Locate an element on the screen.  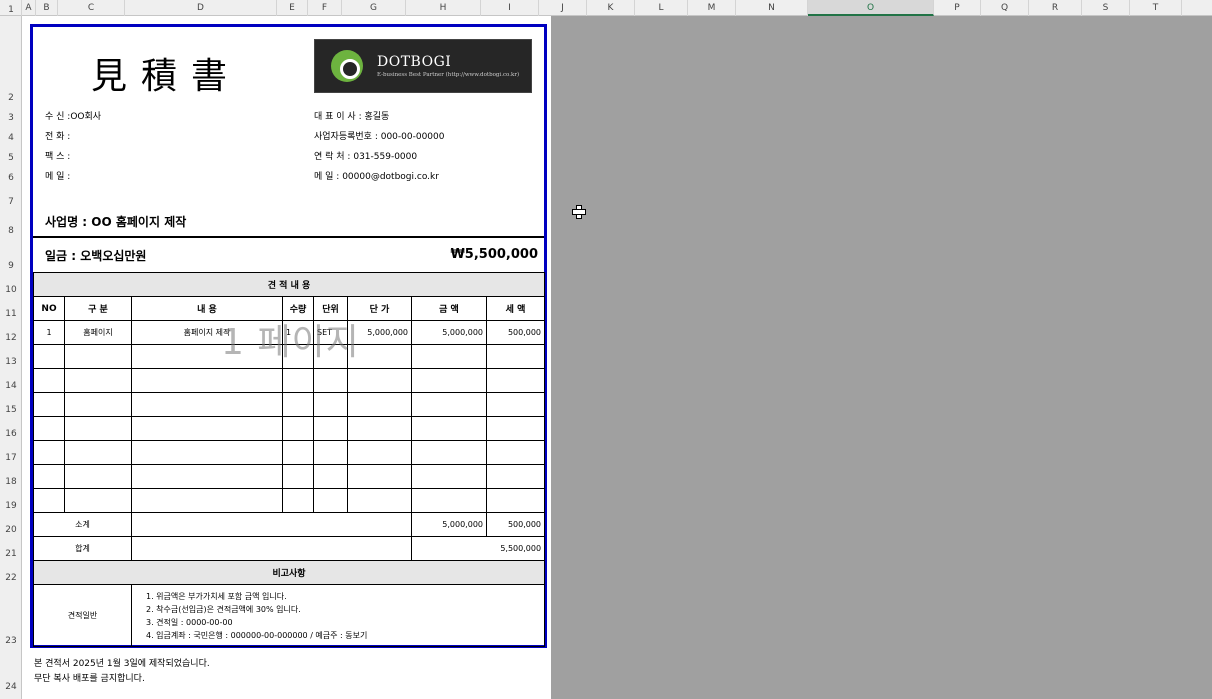
column-header-n: N is located at coordinates (772, 8).